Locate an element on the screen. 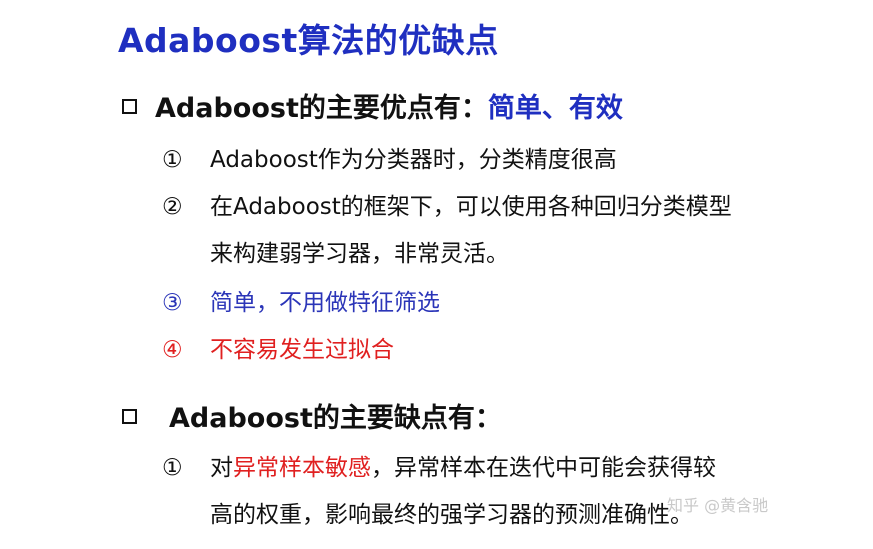 The image size is (873, 549). item-number: ④ is located at coordinates (172, 350).